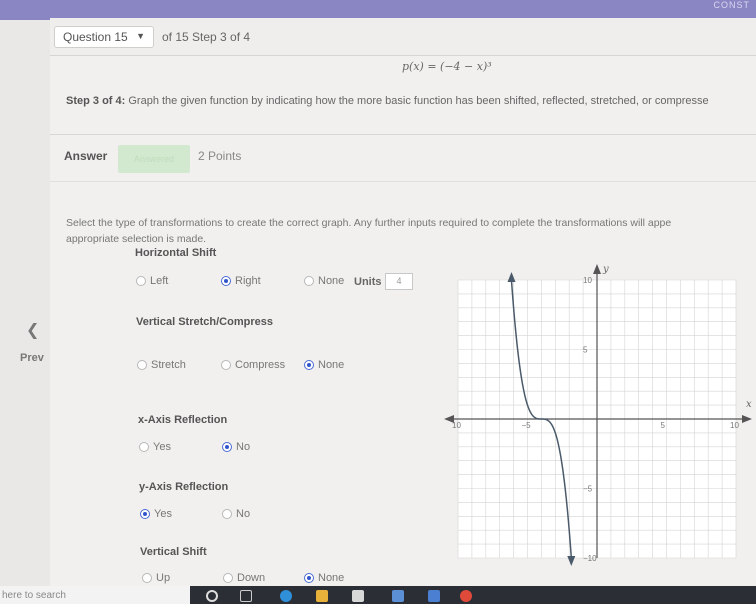  I want to click on radio-stretch: Stretch, so click(161, 365).